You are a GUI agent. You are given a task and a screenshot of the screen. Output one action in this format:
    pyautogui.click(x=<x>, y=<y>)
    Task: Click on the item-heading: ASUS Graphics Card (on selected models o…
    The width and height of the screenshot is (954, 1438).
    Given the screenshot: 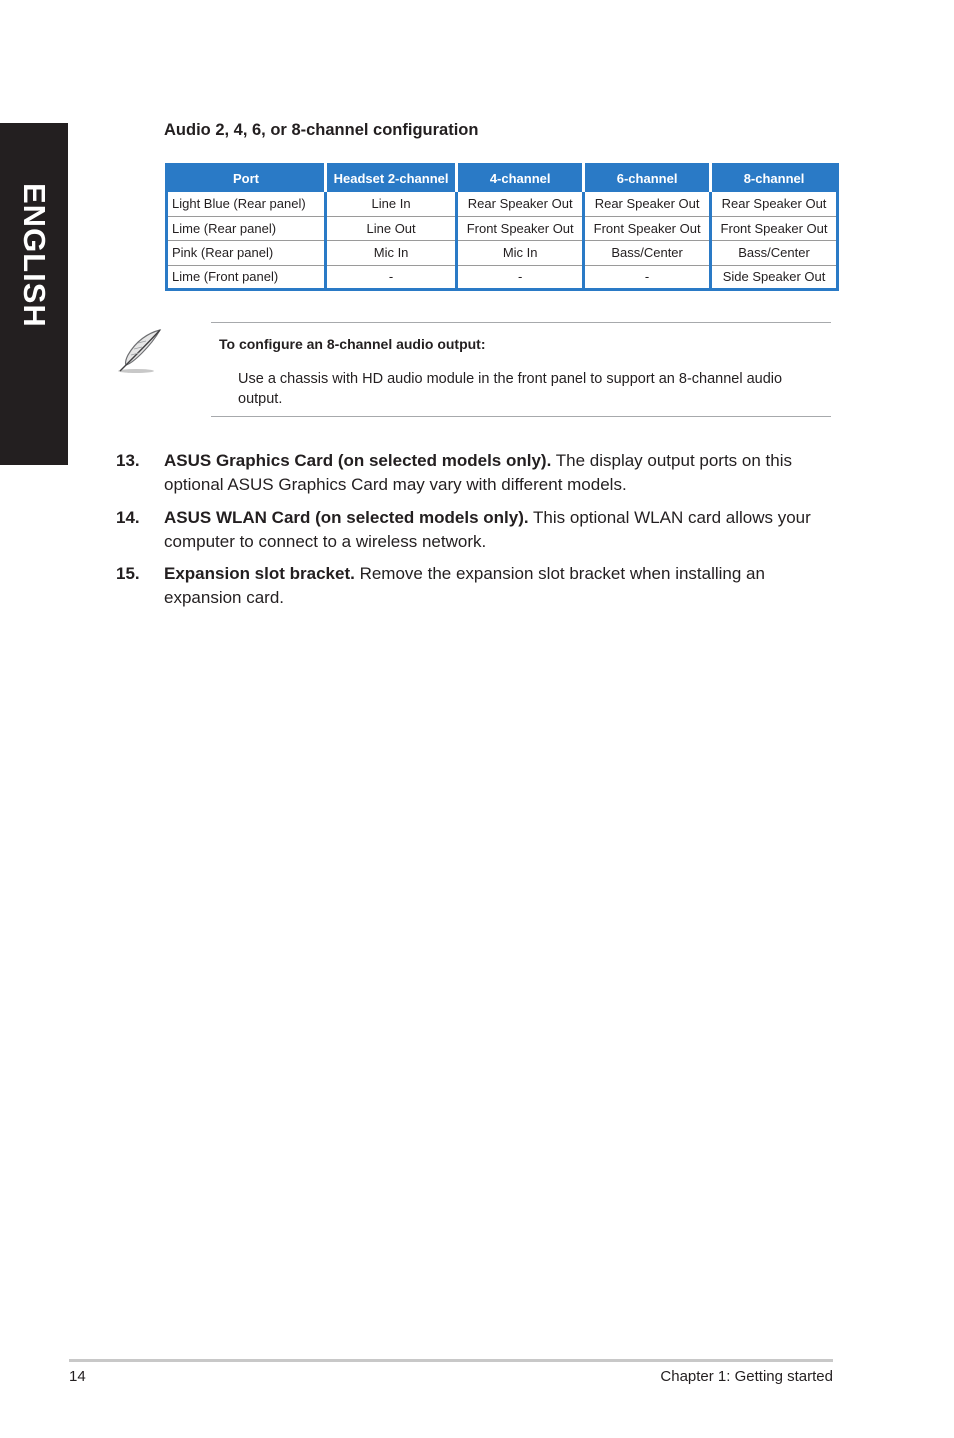 What is the action you would take?
    pyautogui.click(x=358, y=460)
    